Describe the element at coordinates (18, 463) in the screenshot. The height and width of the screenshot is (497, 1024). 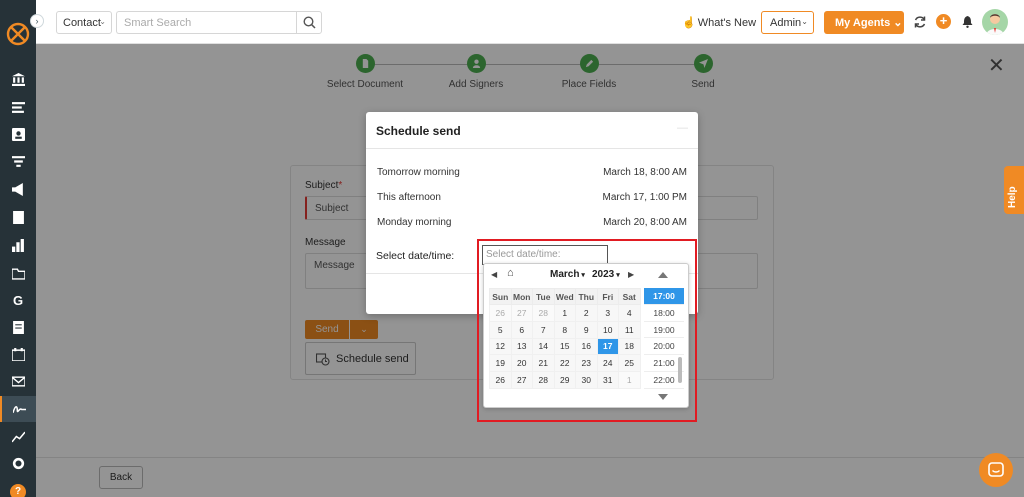
I see `settings-icon` at that location.